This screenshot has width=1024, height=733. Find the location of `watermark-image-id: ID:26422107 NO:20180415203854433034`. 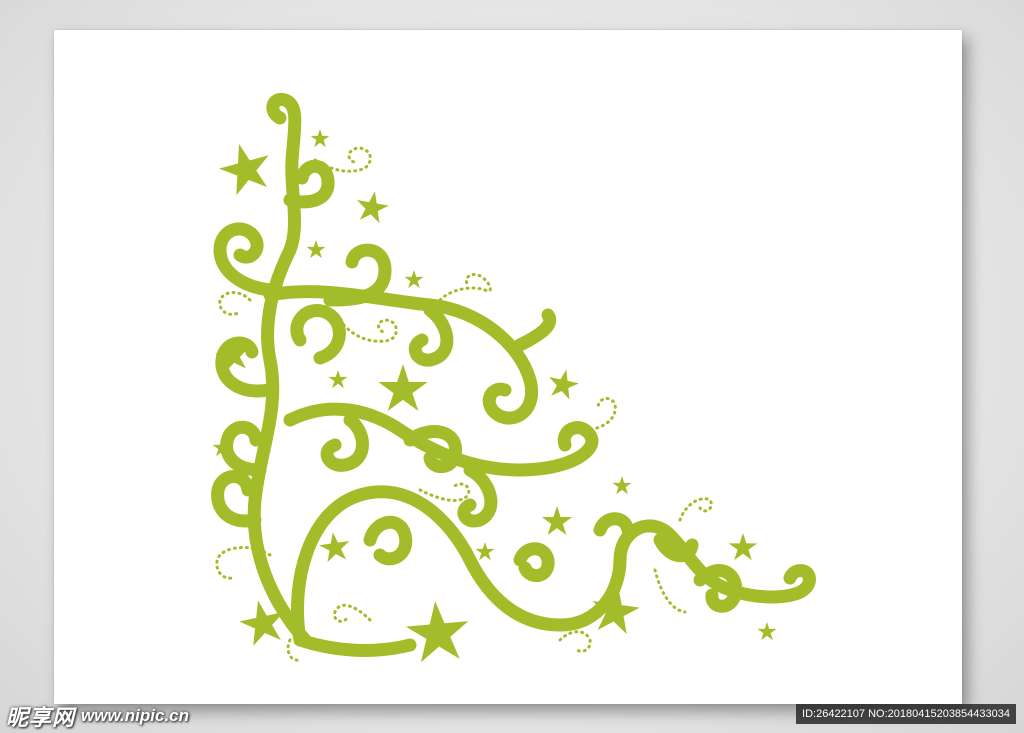

watermark-image-id: ID:26422107 NO:20180415203854433034 is located at coordinates (906, 714).